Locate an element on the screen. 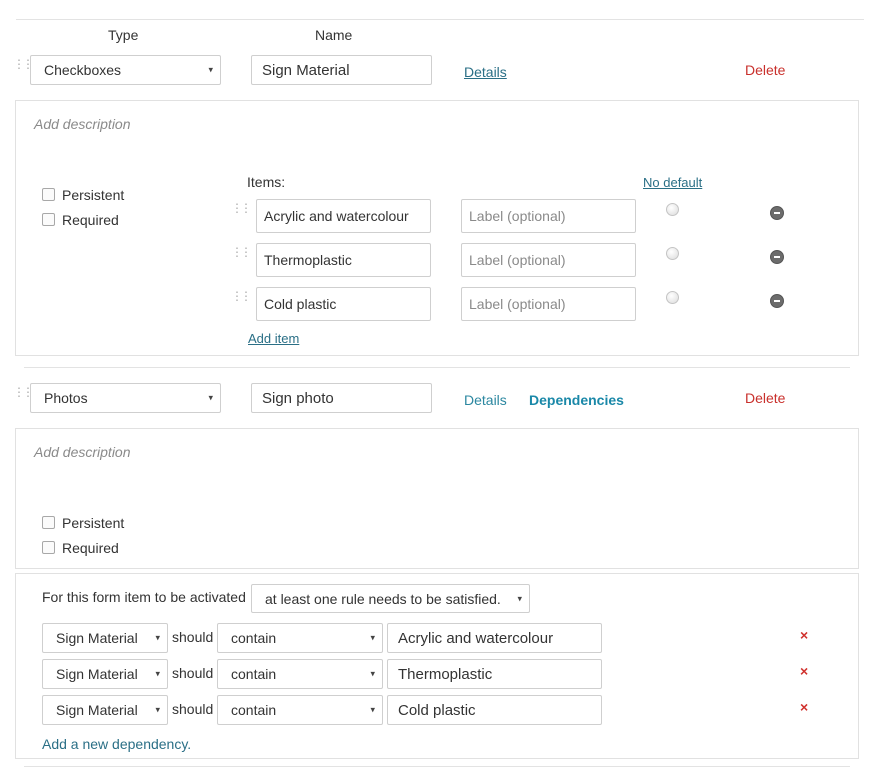 Image resolution: width=873 pixels, height=784 pixels. field1-details-link: Details is located at coordinates (485, 72).